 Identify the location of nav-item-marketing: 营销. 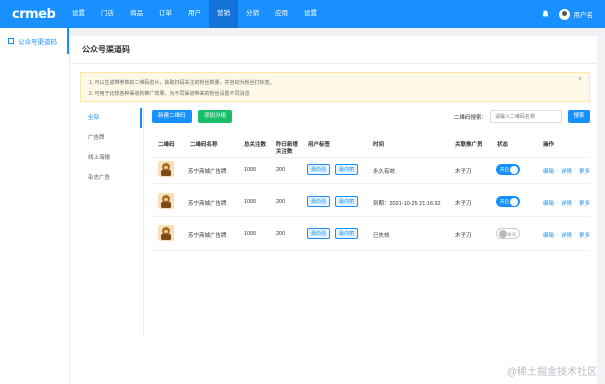
(223, 14).